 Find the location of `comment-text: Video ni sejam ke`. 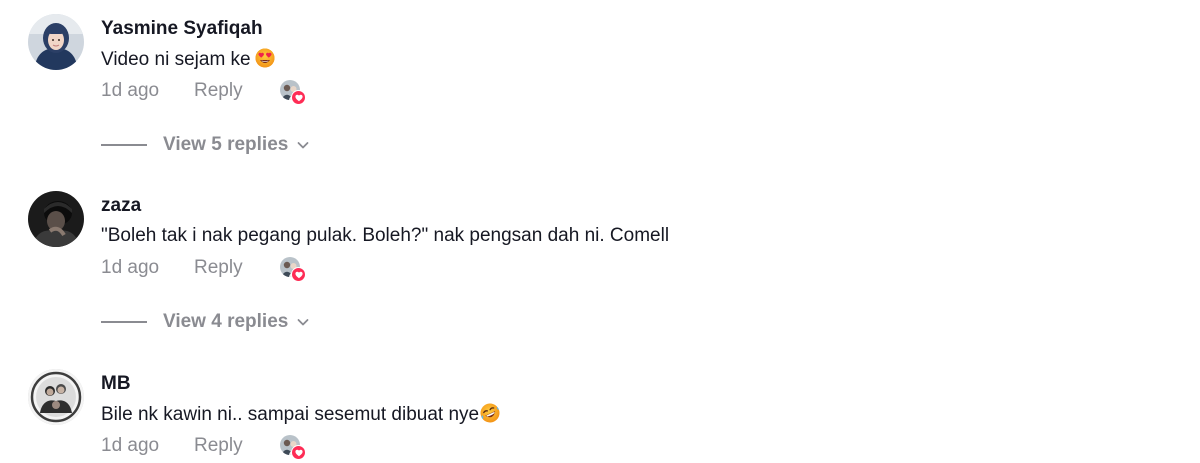

comment-text: Video ni sejam ke is located at coordinates (188, 59).